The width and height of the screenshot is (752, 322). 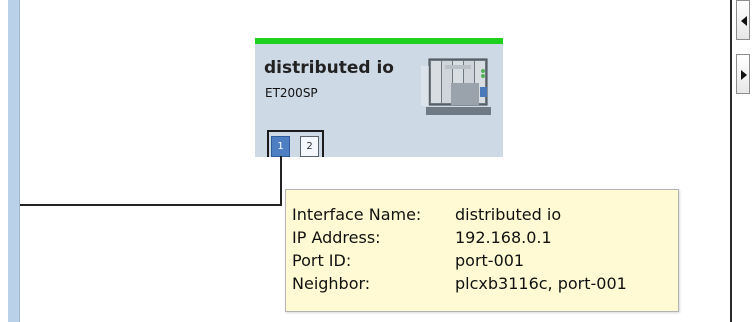 I want to click on port-2-button: 2, so click(x=309, y=146).